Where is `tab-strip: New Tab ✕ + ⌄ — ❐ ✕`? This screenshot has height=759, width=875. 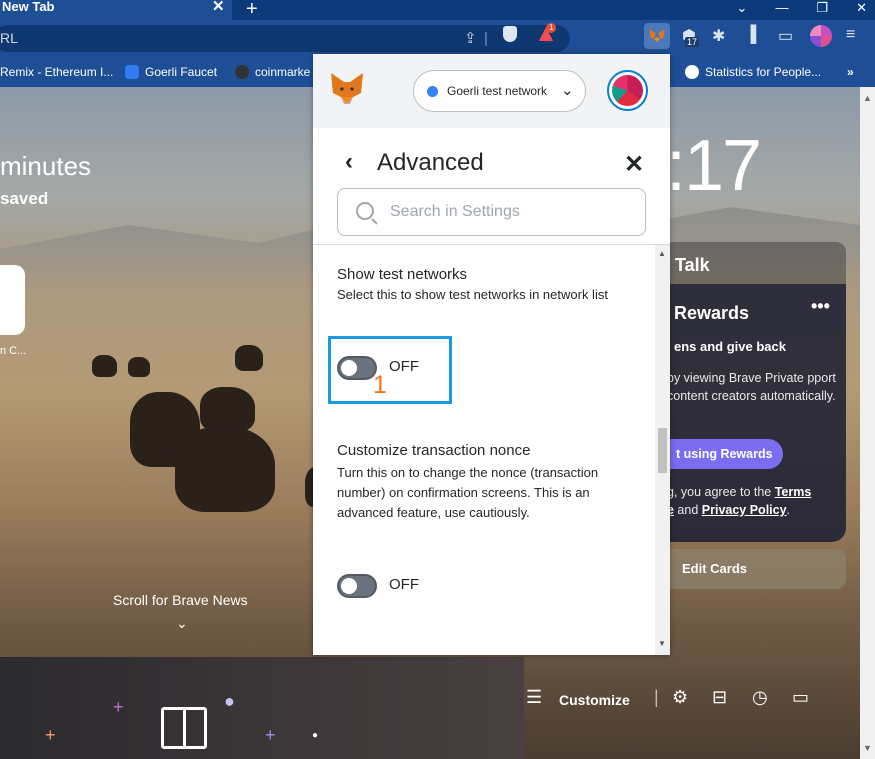 tab-strip: New Tab ✕ + ⌄ — ❐ ✕ is located at coordinates (437, 10).